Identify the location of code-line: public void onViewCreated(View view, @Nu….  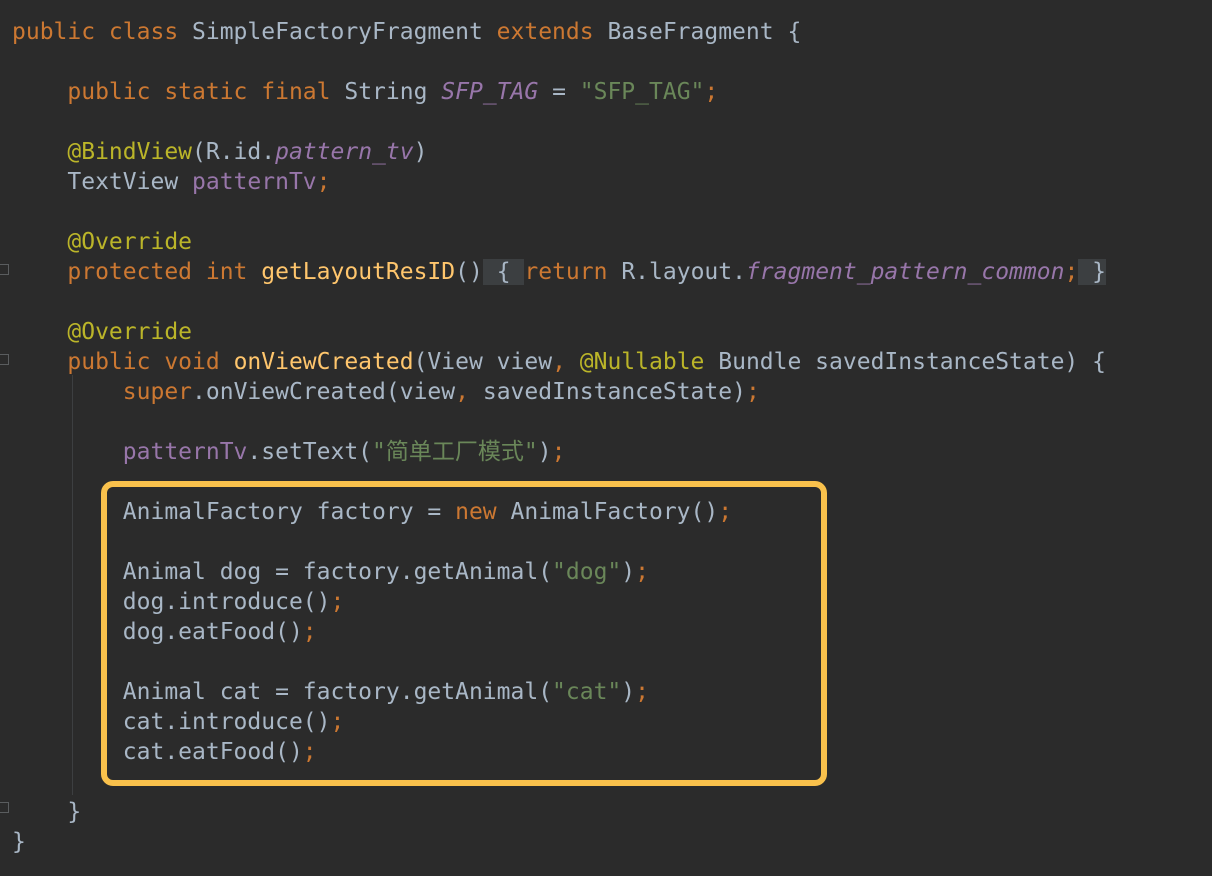
(559, 362).